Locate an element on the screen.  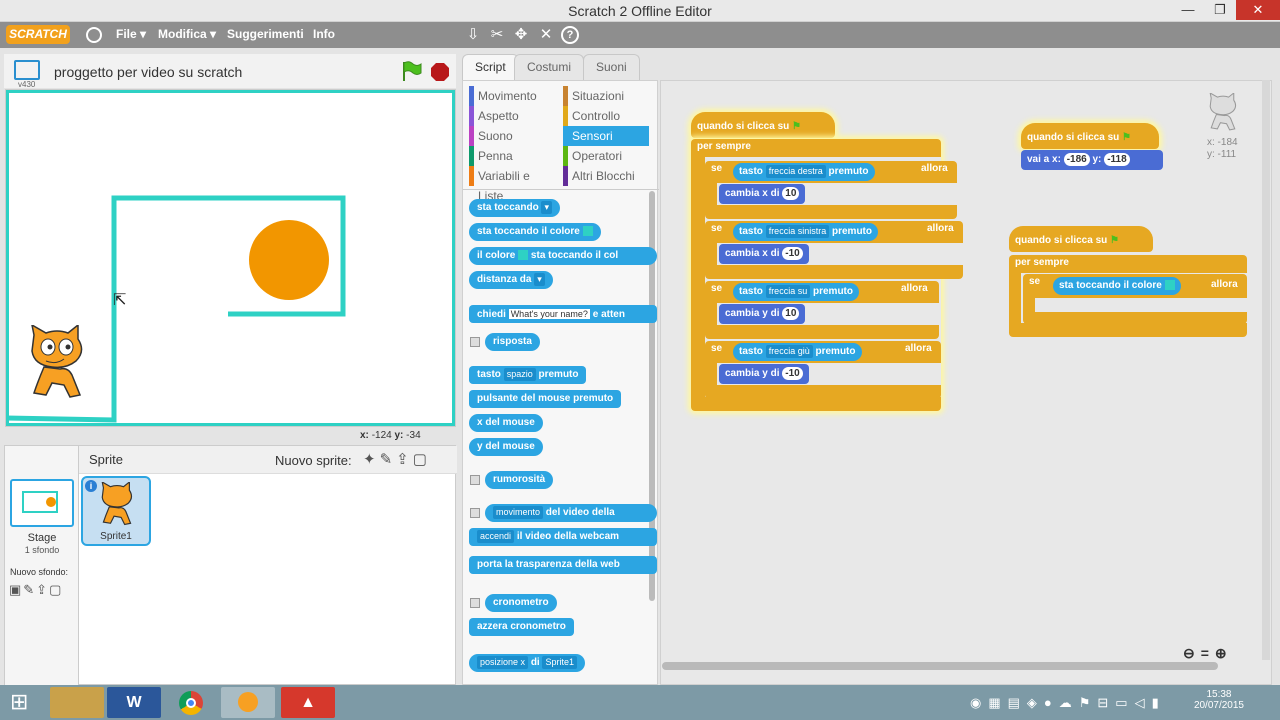
grow-icon: ✥ is located at coordinates (521, 35).